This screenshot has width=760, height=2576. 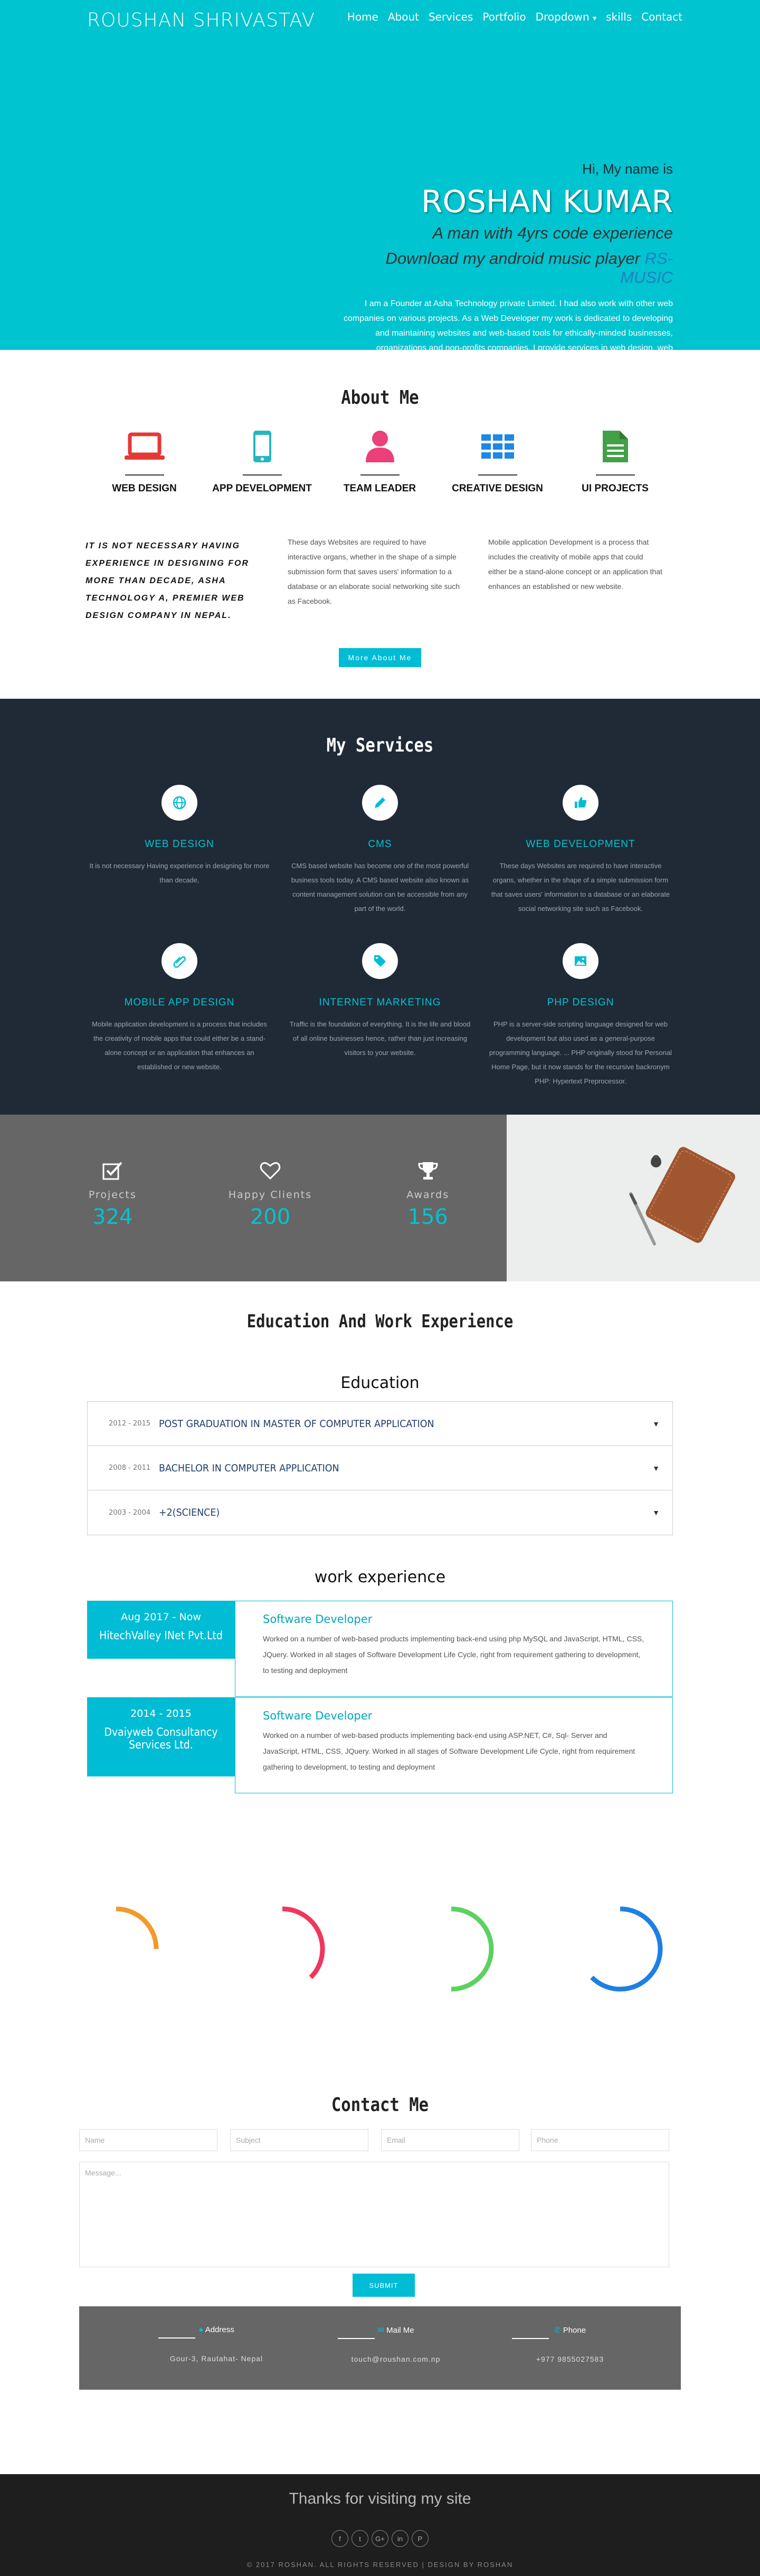 I want to click on stat-value: 156, so click(x=427, y=1217).